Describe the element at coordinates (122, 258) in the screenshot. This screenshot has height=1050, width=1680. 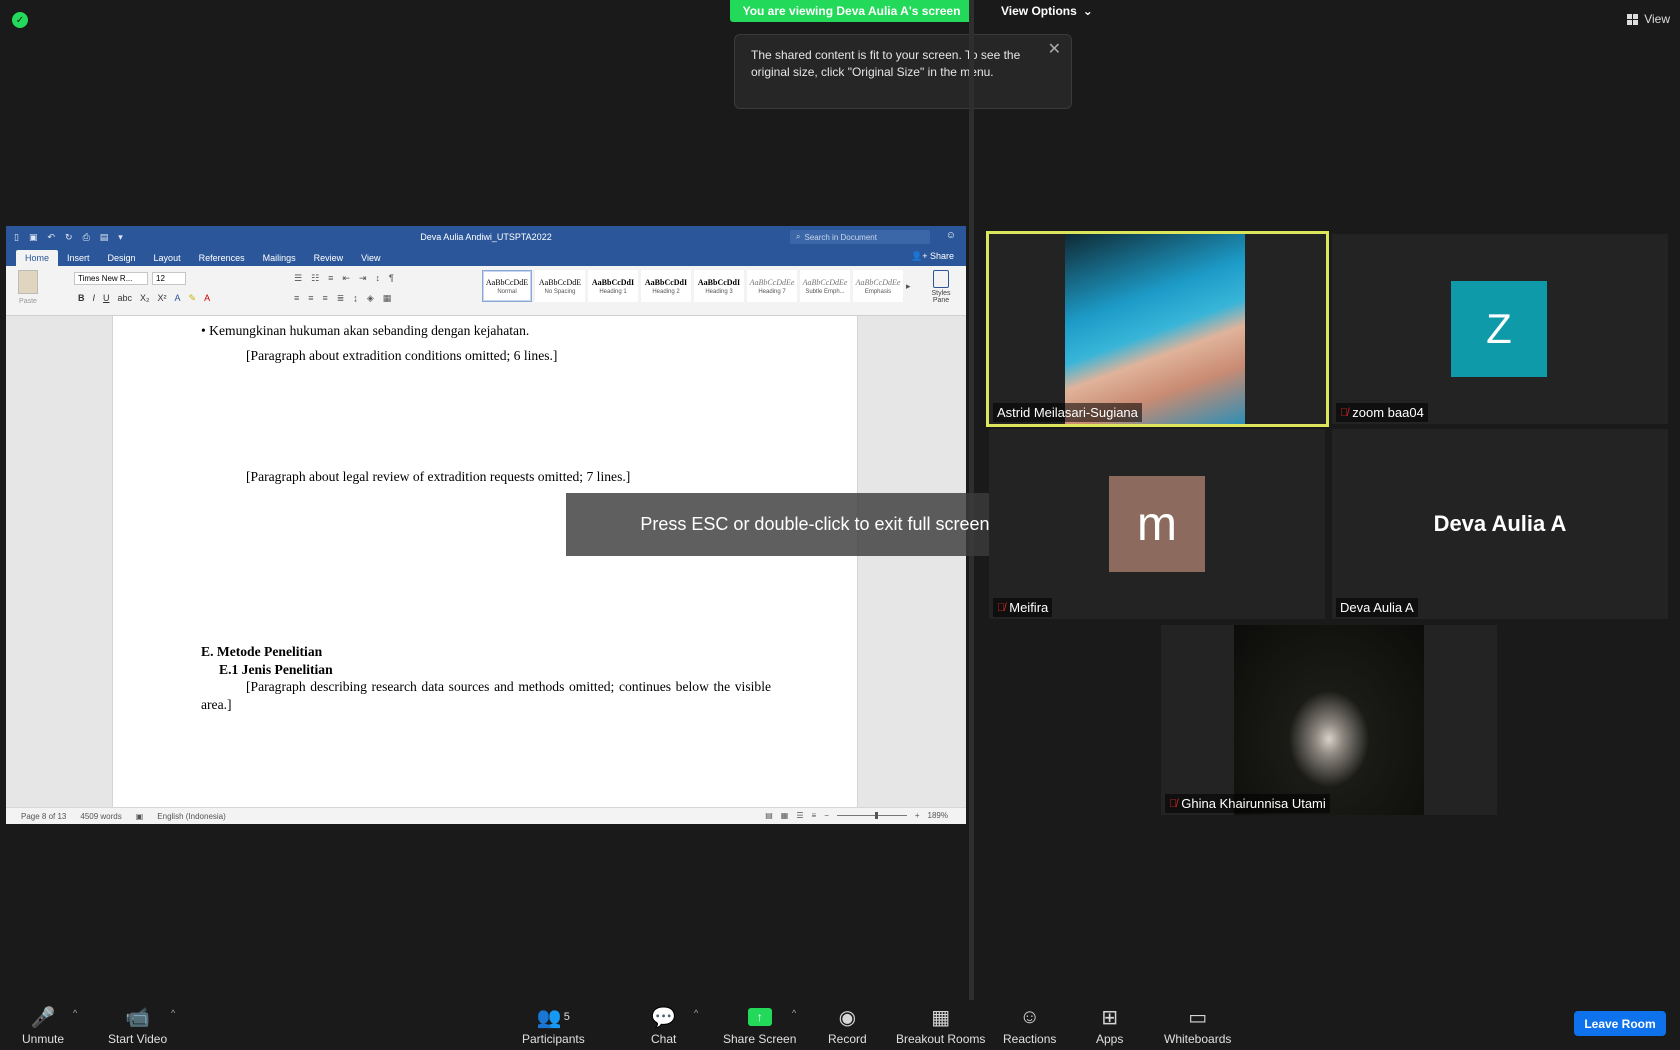
I see `tab-design: Design` at that location.